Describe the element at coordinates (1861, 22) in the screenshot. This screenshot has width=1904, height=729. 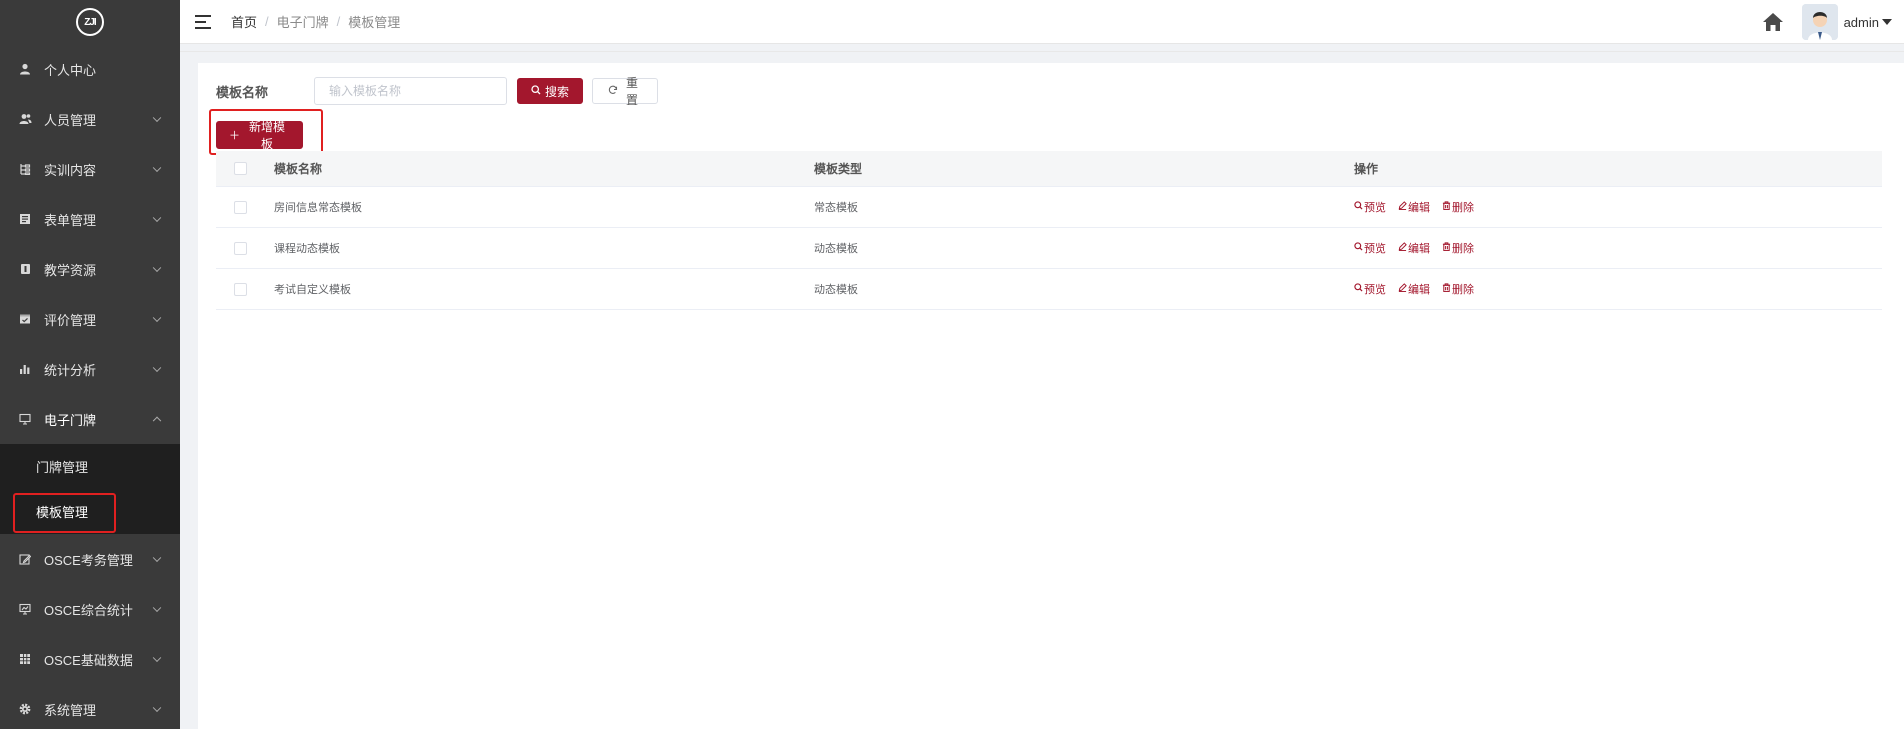
I see `username: admin` at that location.